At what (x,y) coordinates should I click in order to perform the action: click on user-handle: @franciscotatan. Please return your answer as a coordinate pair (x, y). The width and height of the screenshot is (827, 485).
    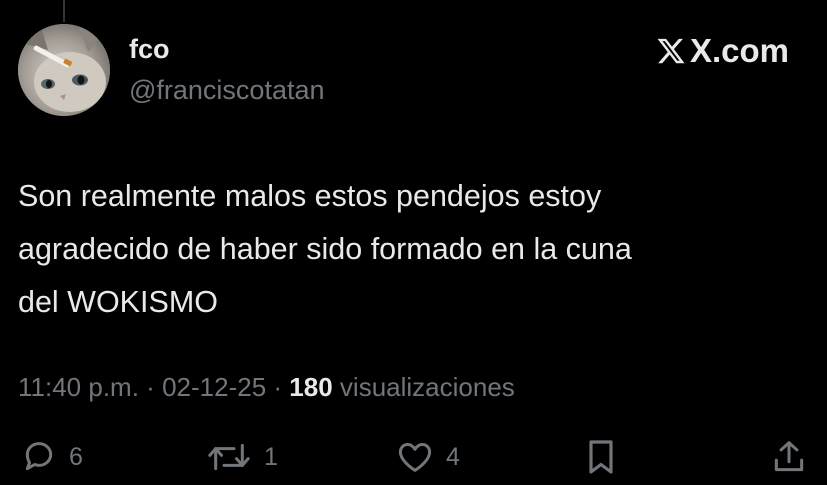
    Looking at the image, I should click on (227, 90).